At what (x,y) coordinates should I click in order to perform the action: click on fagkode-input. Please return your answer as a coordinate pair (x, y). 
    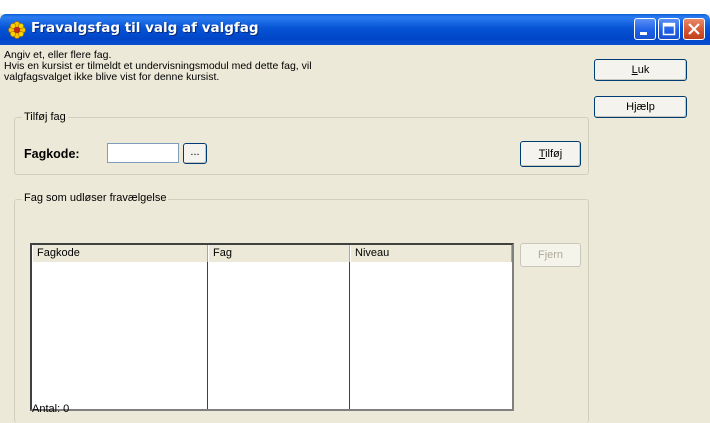
    Looking at the image, I should click on (143, 153).